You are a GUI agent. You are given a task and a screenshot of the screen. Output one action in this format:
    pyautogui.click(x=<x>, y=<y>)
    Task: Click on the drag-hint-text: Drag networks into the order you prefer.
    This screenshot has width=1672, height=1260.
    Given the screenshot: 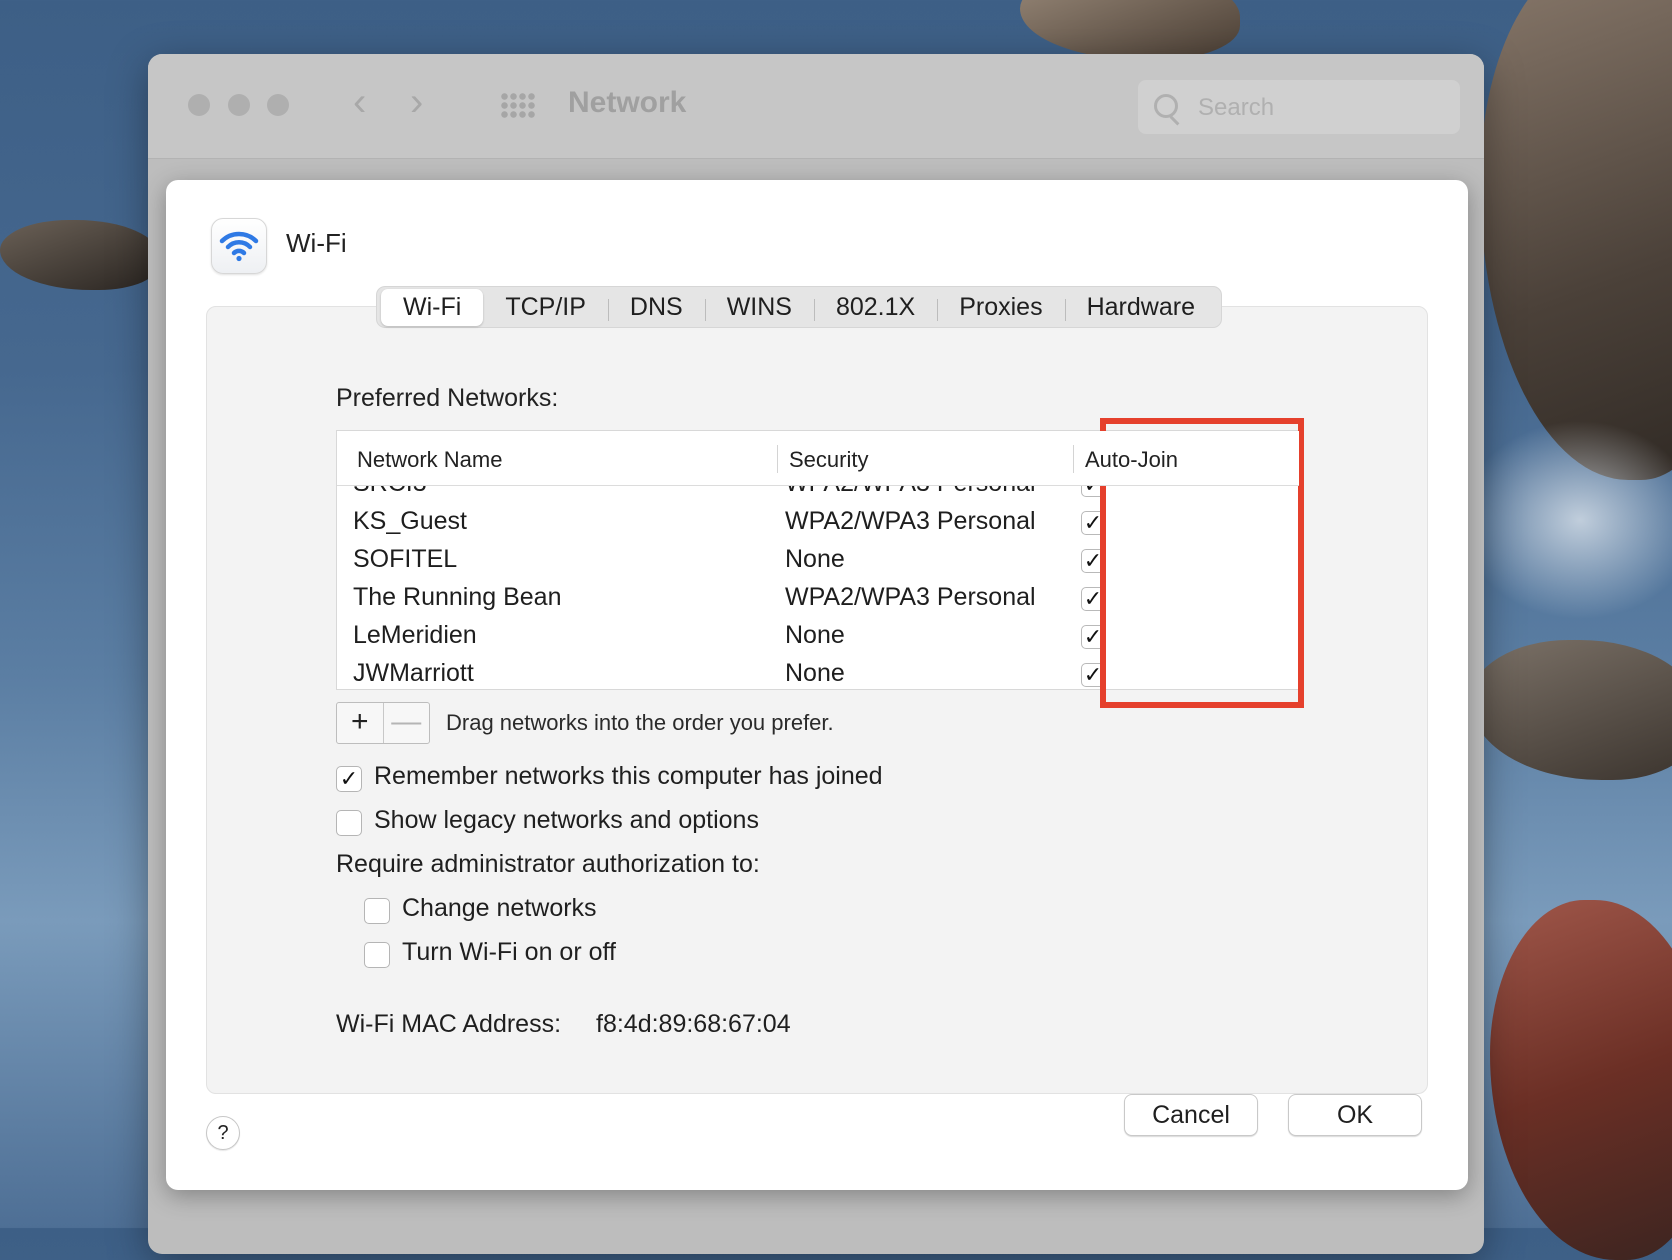 What is the action you would take?
    pyautogui.click(x=640, y=722)
    